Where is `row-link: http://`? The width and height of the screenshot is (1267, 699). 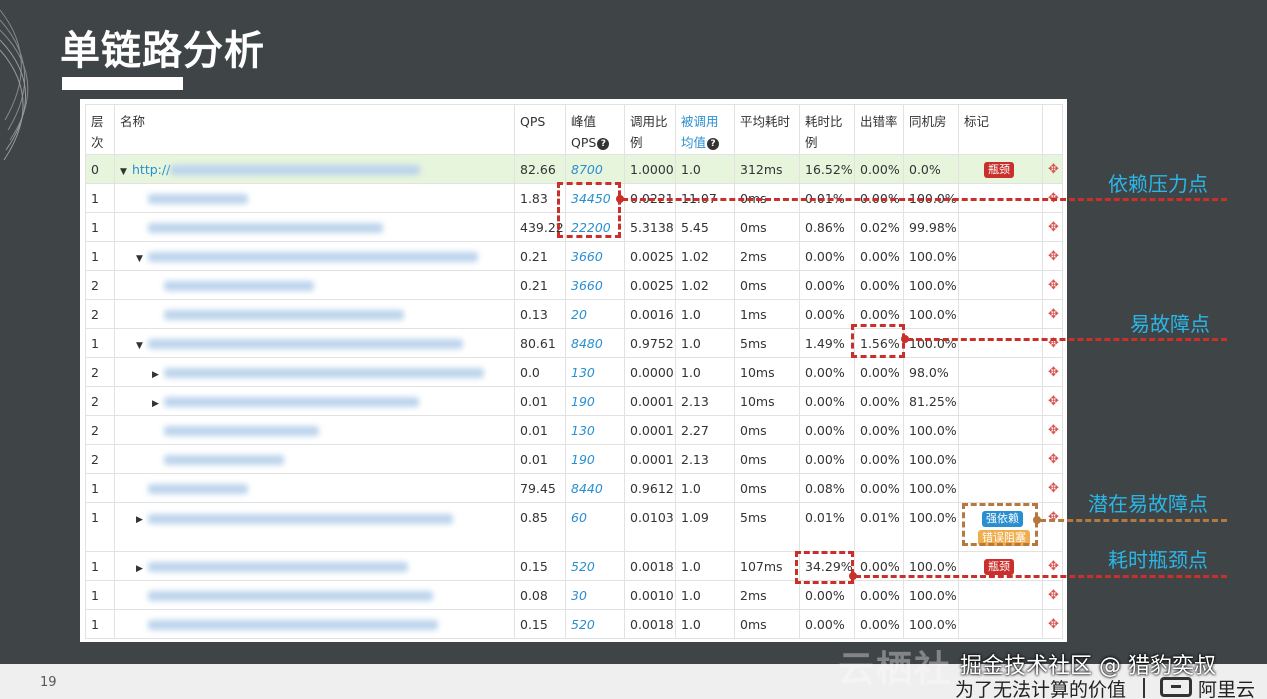 row-link: http:// is located at coordinates (151, 169).